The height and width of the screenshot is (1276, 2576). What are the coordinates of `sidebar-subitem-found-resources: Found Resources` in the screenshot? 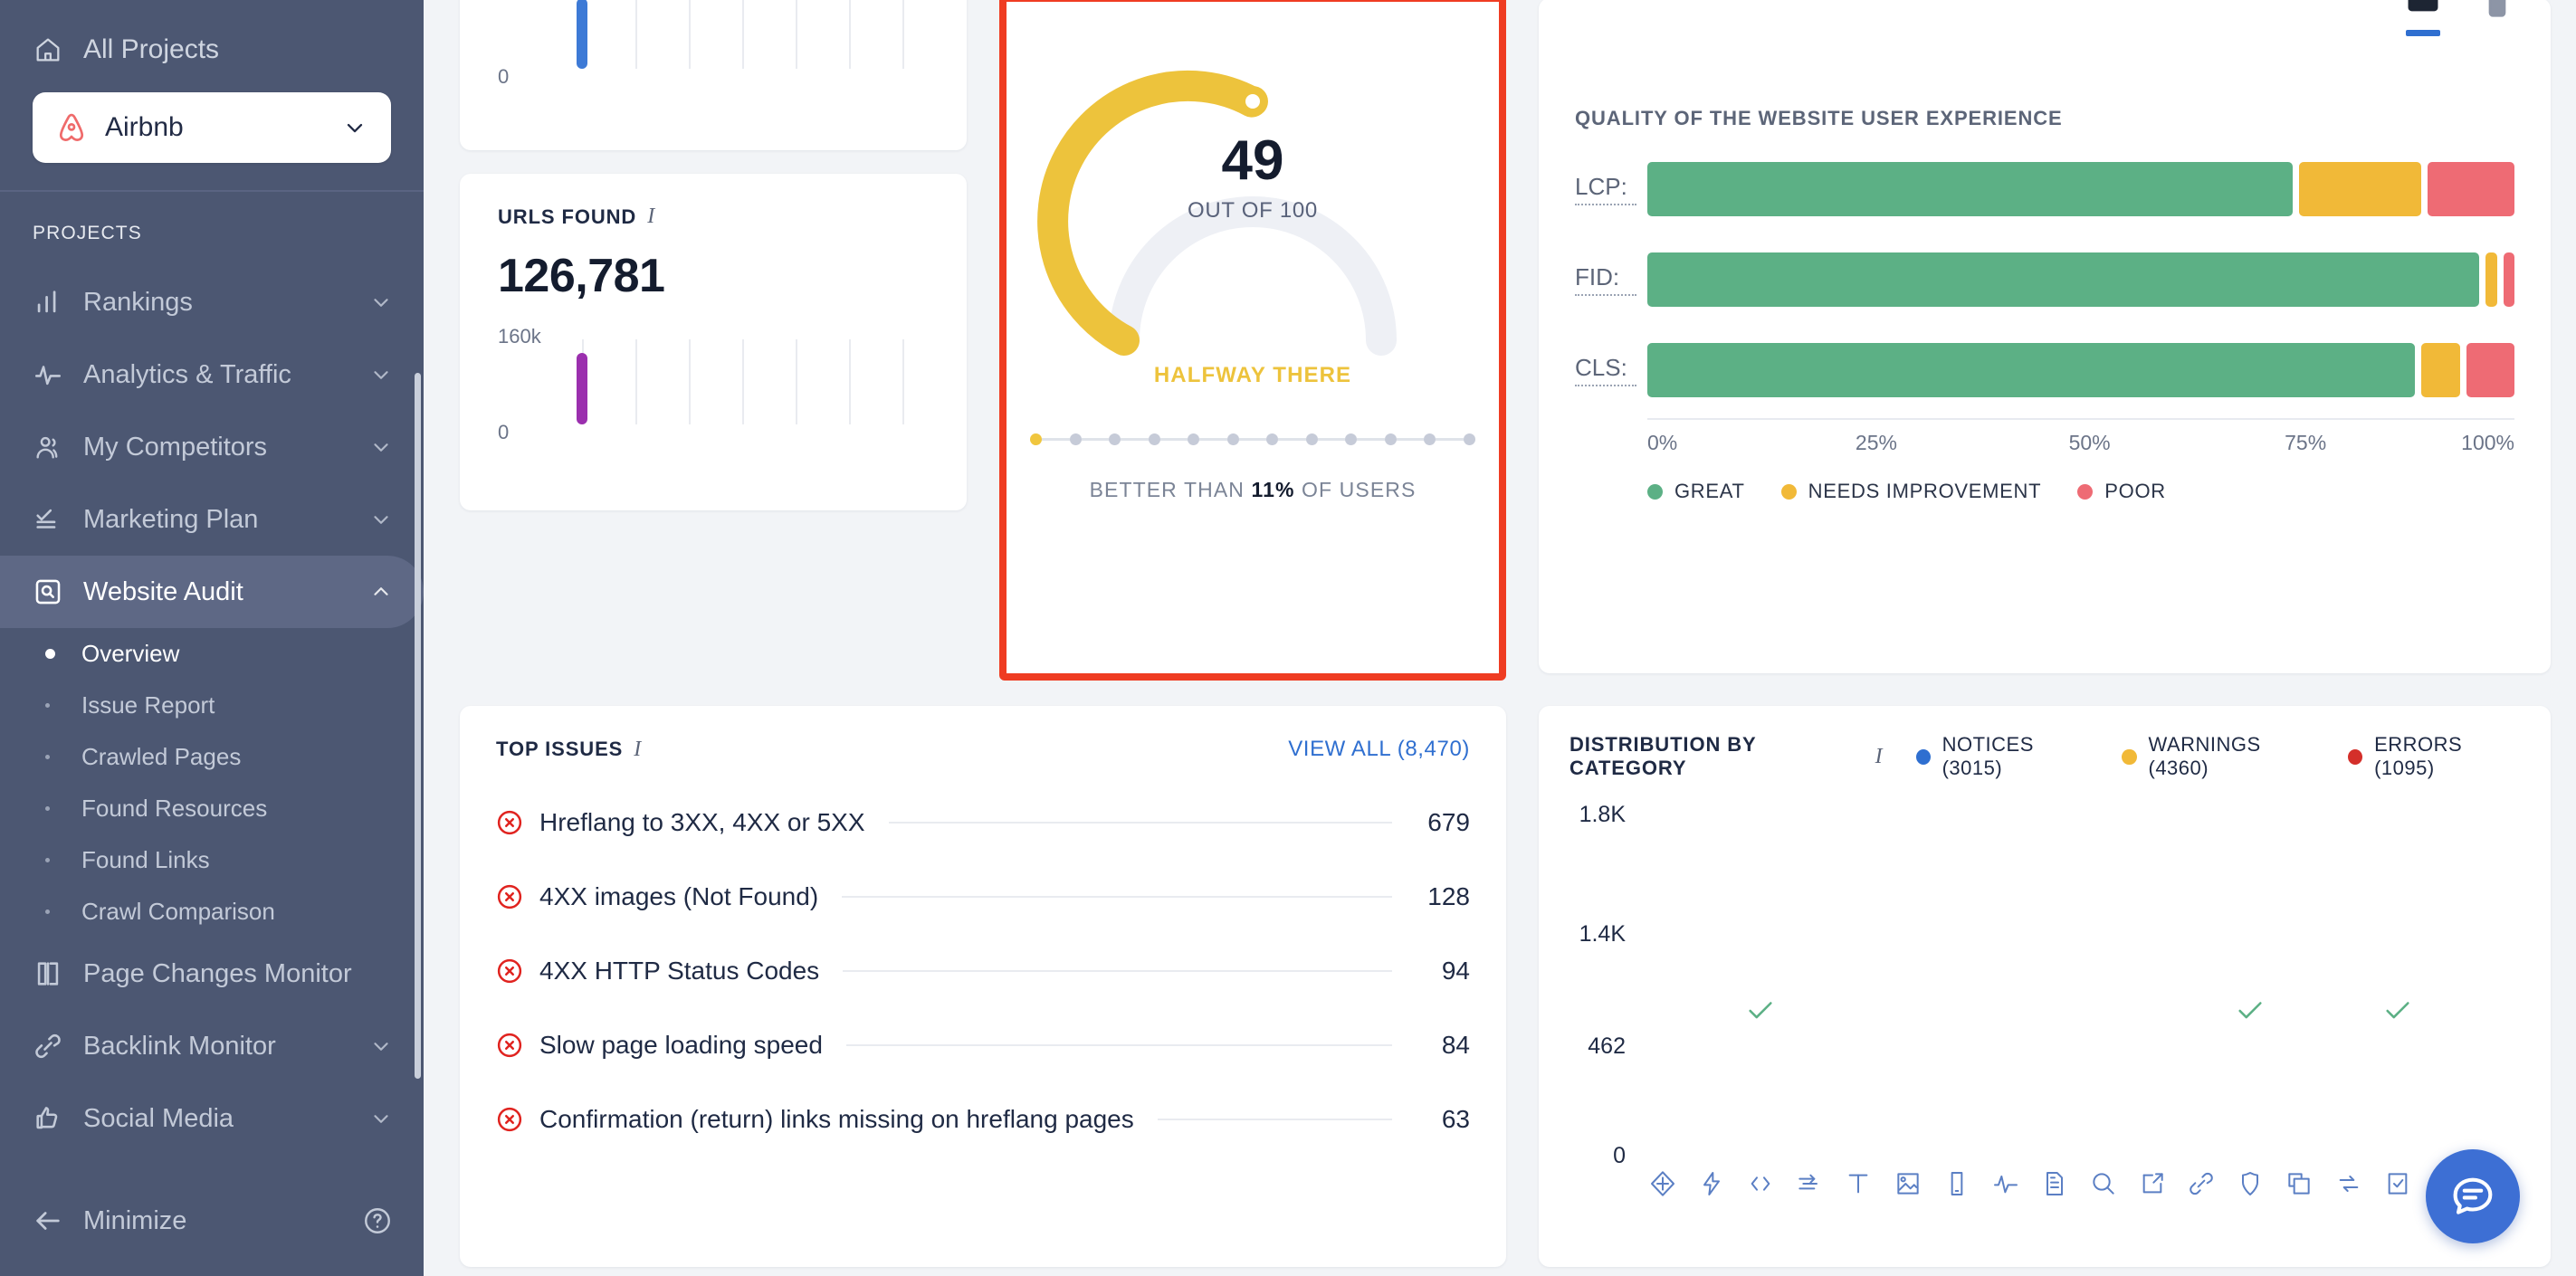 It's located at (212, 808).